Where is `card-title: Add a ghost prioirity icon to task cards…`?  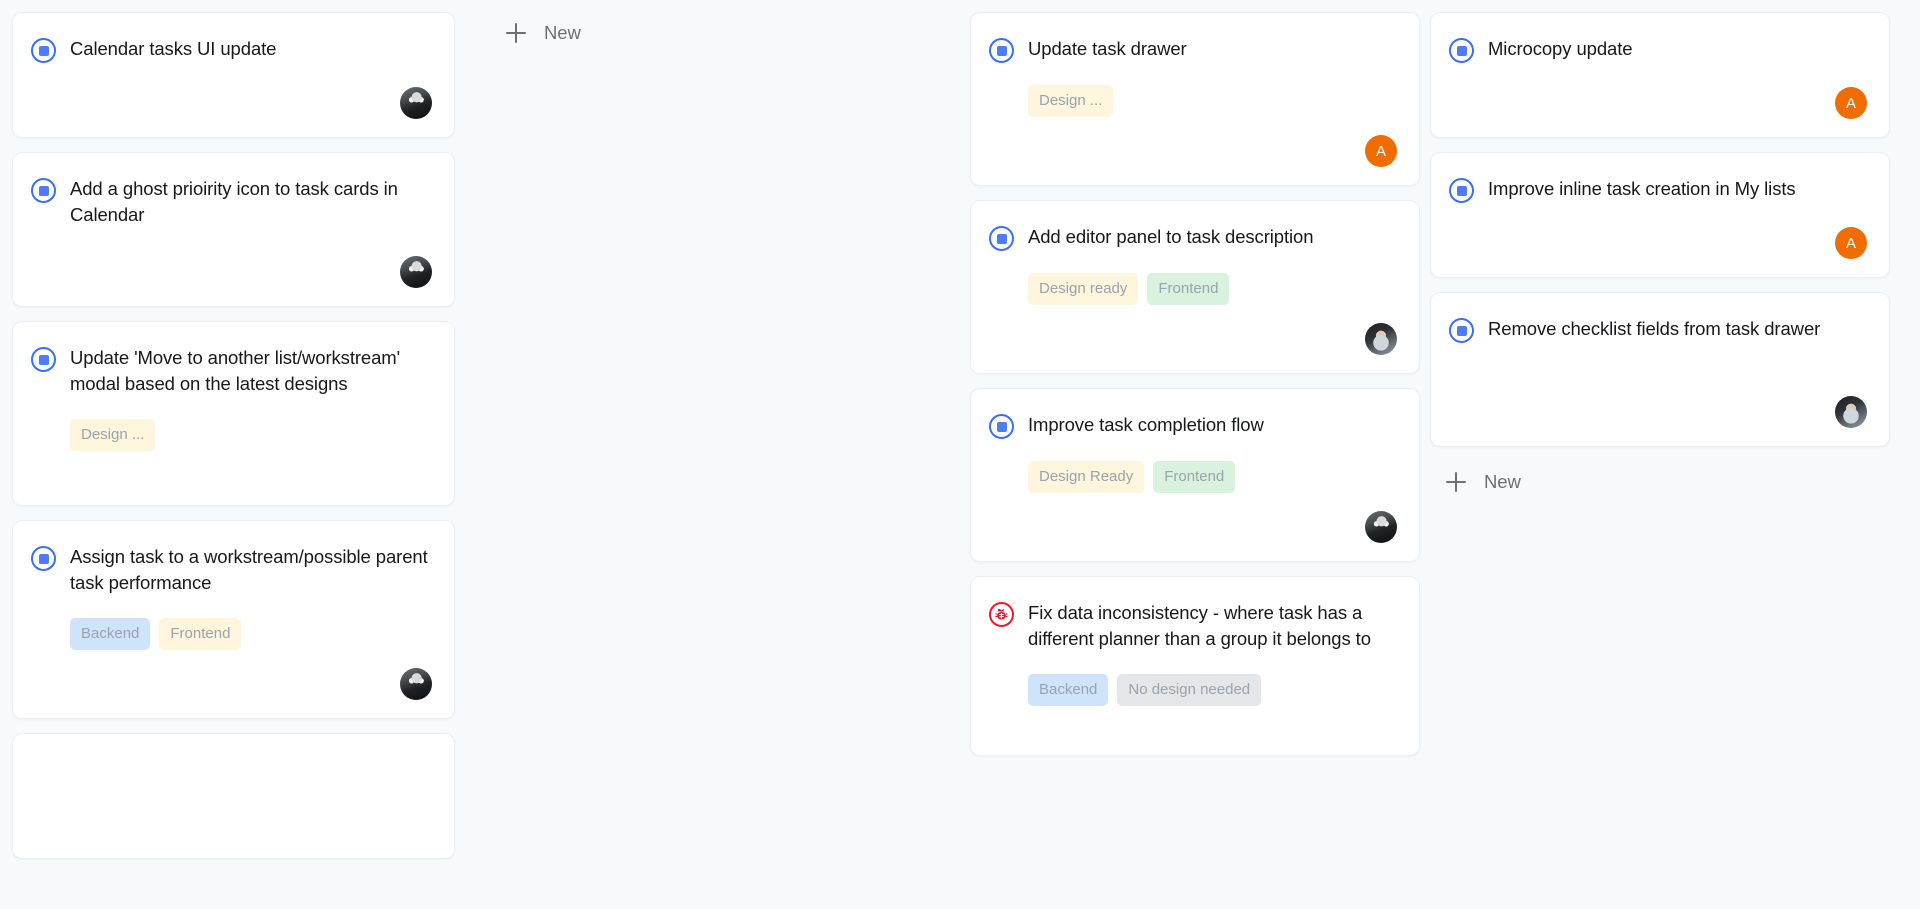
card-title: Add a ghost prioirity icon to task cards… is located at coordinates (234, 201).